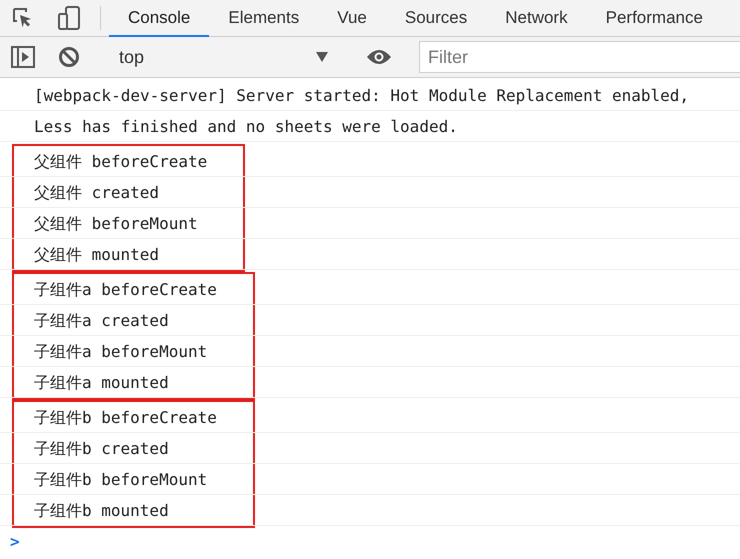 The image size is (740, 559). I want to click on dropdown-arrow-icon, so click(322, 57).